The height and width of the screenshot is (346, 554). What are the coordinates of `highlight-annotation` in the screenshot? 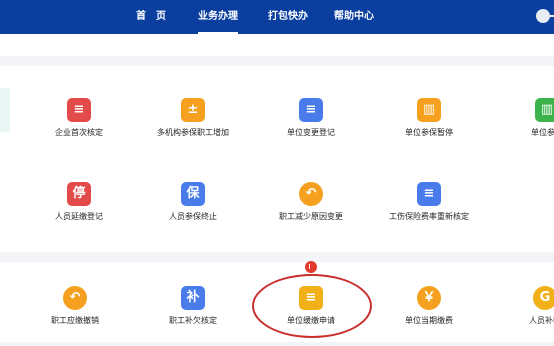 It's located at (312, 306).